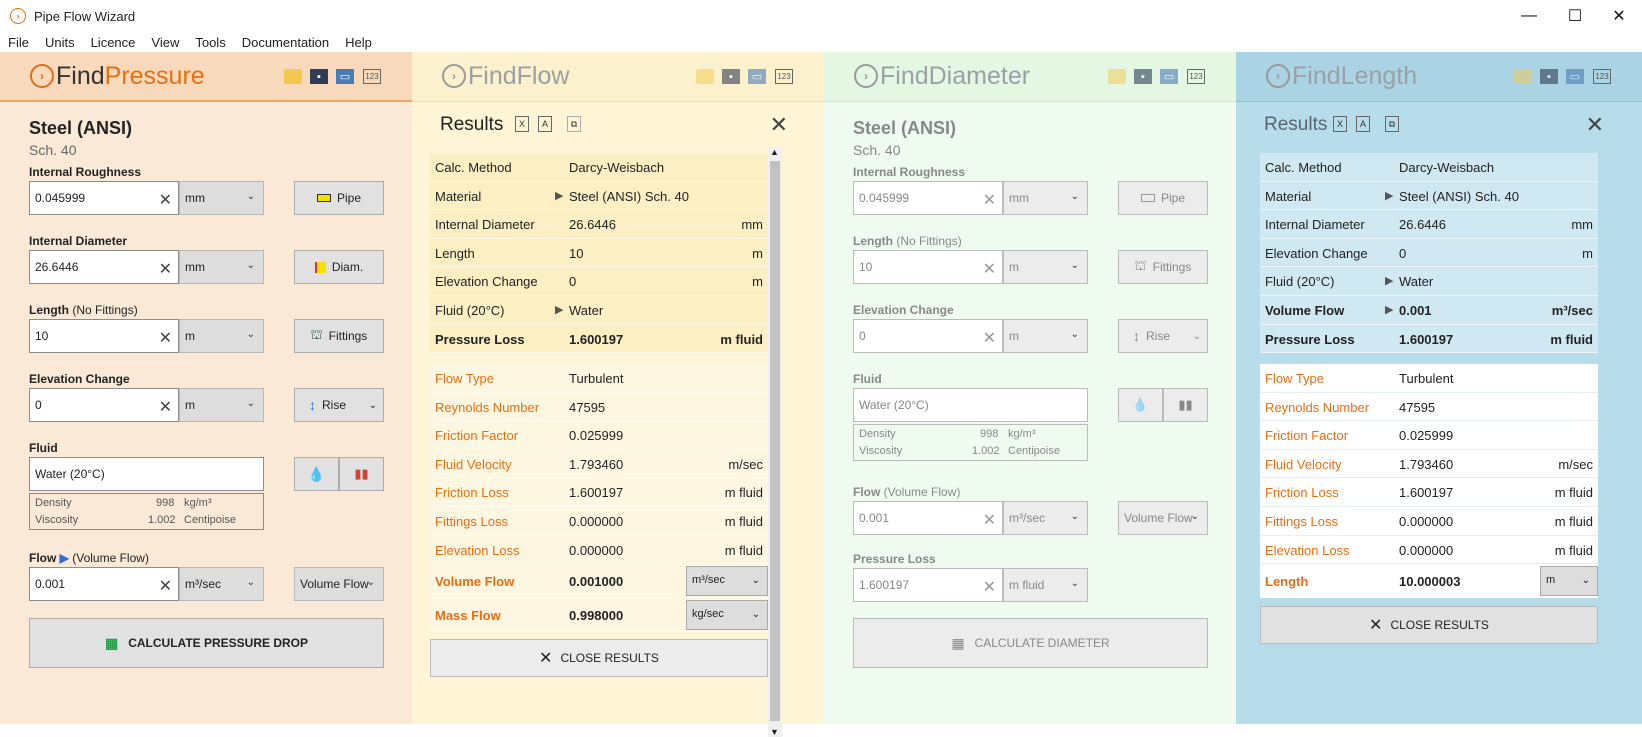 The image size is (1642, 737). Describe the element at coordinates (285, 42) in the screenshot. I see `menu-documentation: Documentation` at that location.